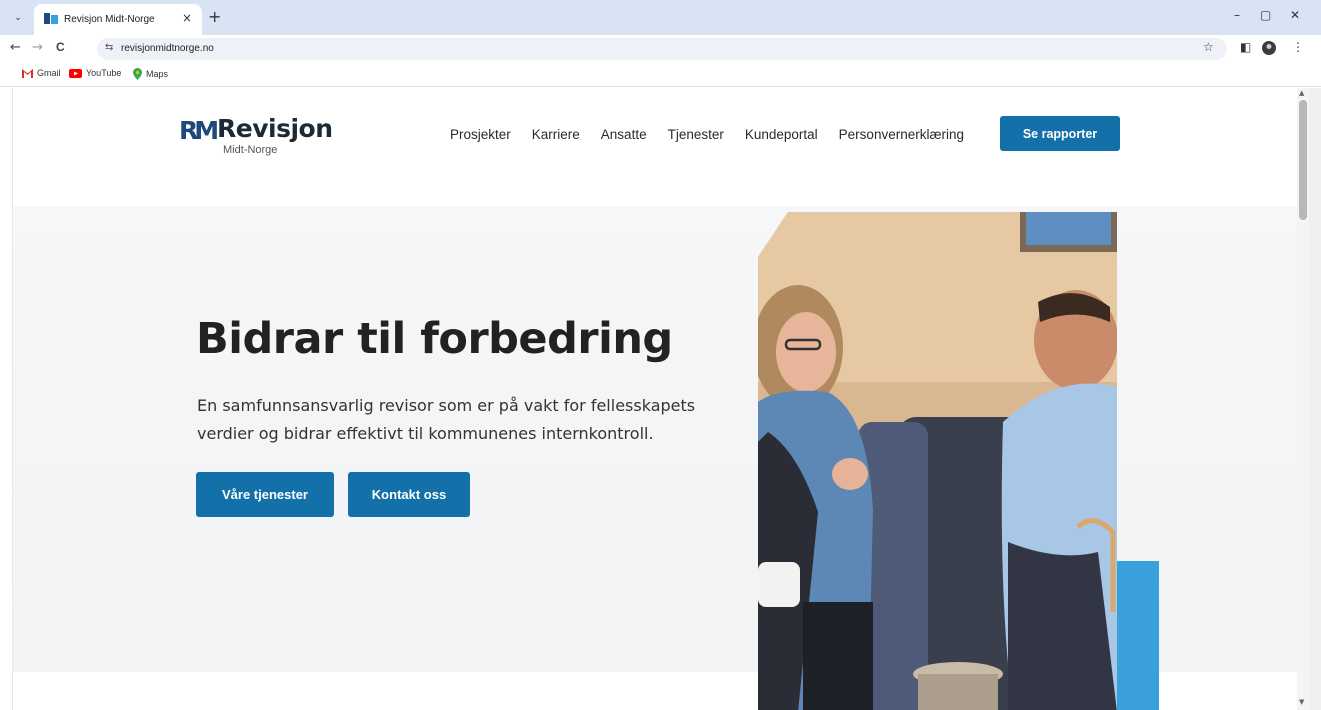  What do you see at coordinates (250, 150) in the screenshot?
I see `logo-subtitle: Midt-Norge` at bounding box center [250, 150].